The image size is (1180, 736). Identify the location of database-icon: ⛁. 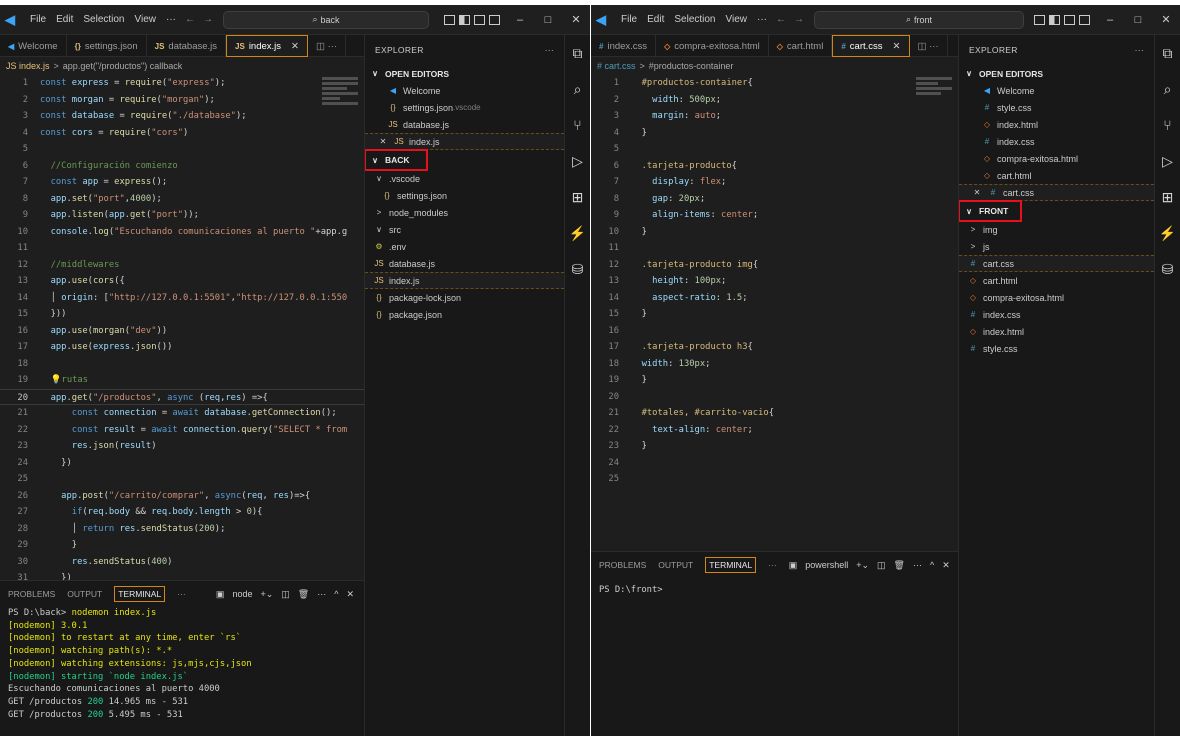
(1167, 269).